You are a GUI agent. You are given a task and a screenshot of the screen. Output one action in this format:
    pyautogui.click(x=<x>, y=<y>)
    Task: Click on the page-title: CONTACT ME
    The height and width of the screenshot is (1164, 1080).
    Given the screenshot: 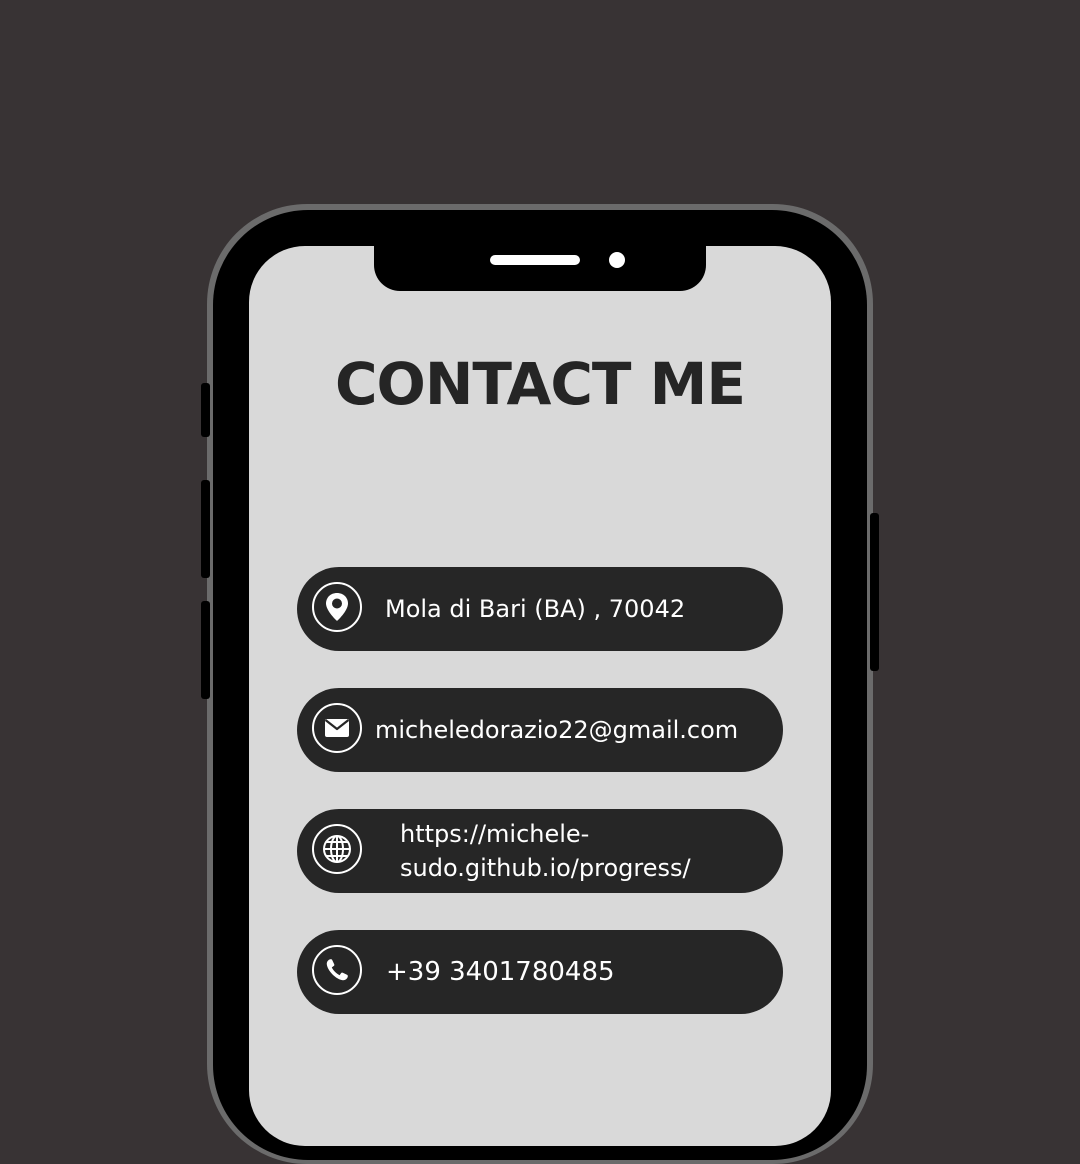 What is the action you would take?
    pyautogui.click(x=540, y=384)
    